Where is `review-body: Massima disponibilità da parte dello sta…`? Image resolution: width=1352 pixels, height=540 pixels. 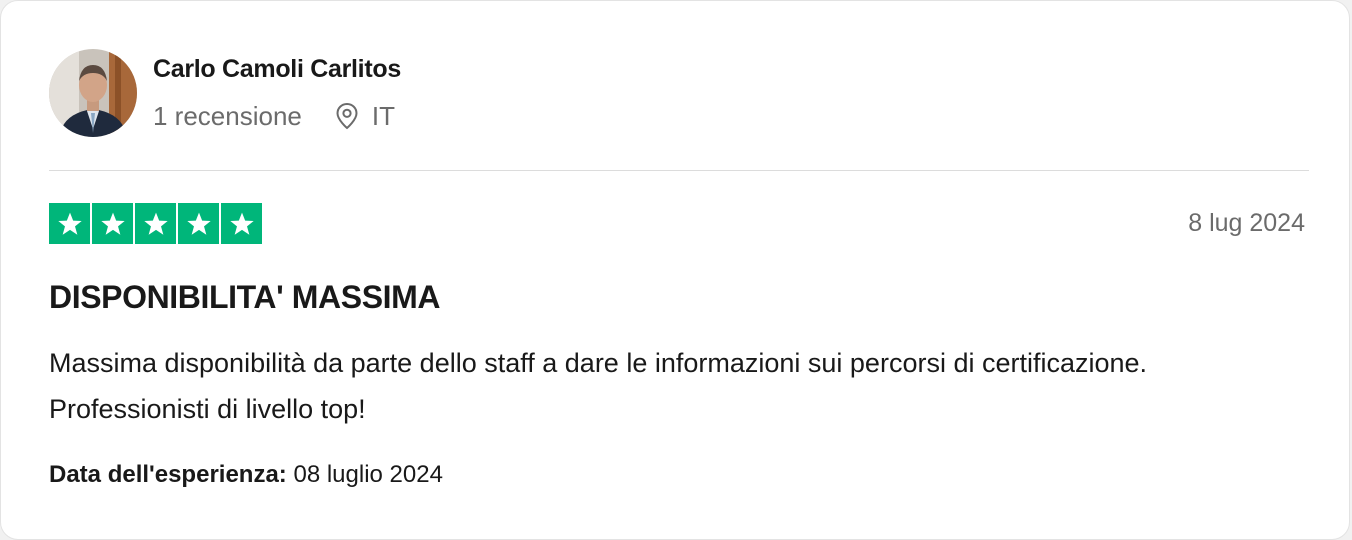
review-body: Massima disponibilità da parte dello sta… is located at coordinates (598, 386).